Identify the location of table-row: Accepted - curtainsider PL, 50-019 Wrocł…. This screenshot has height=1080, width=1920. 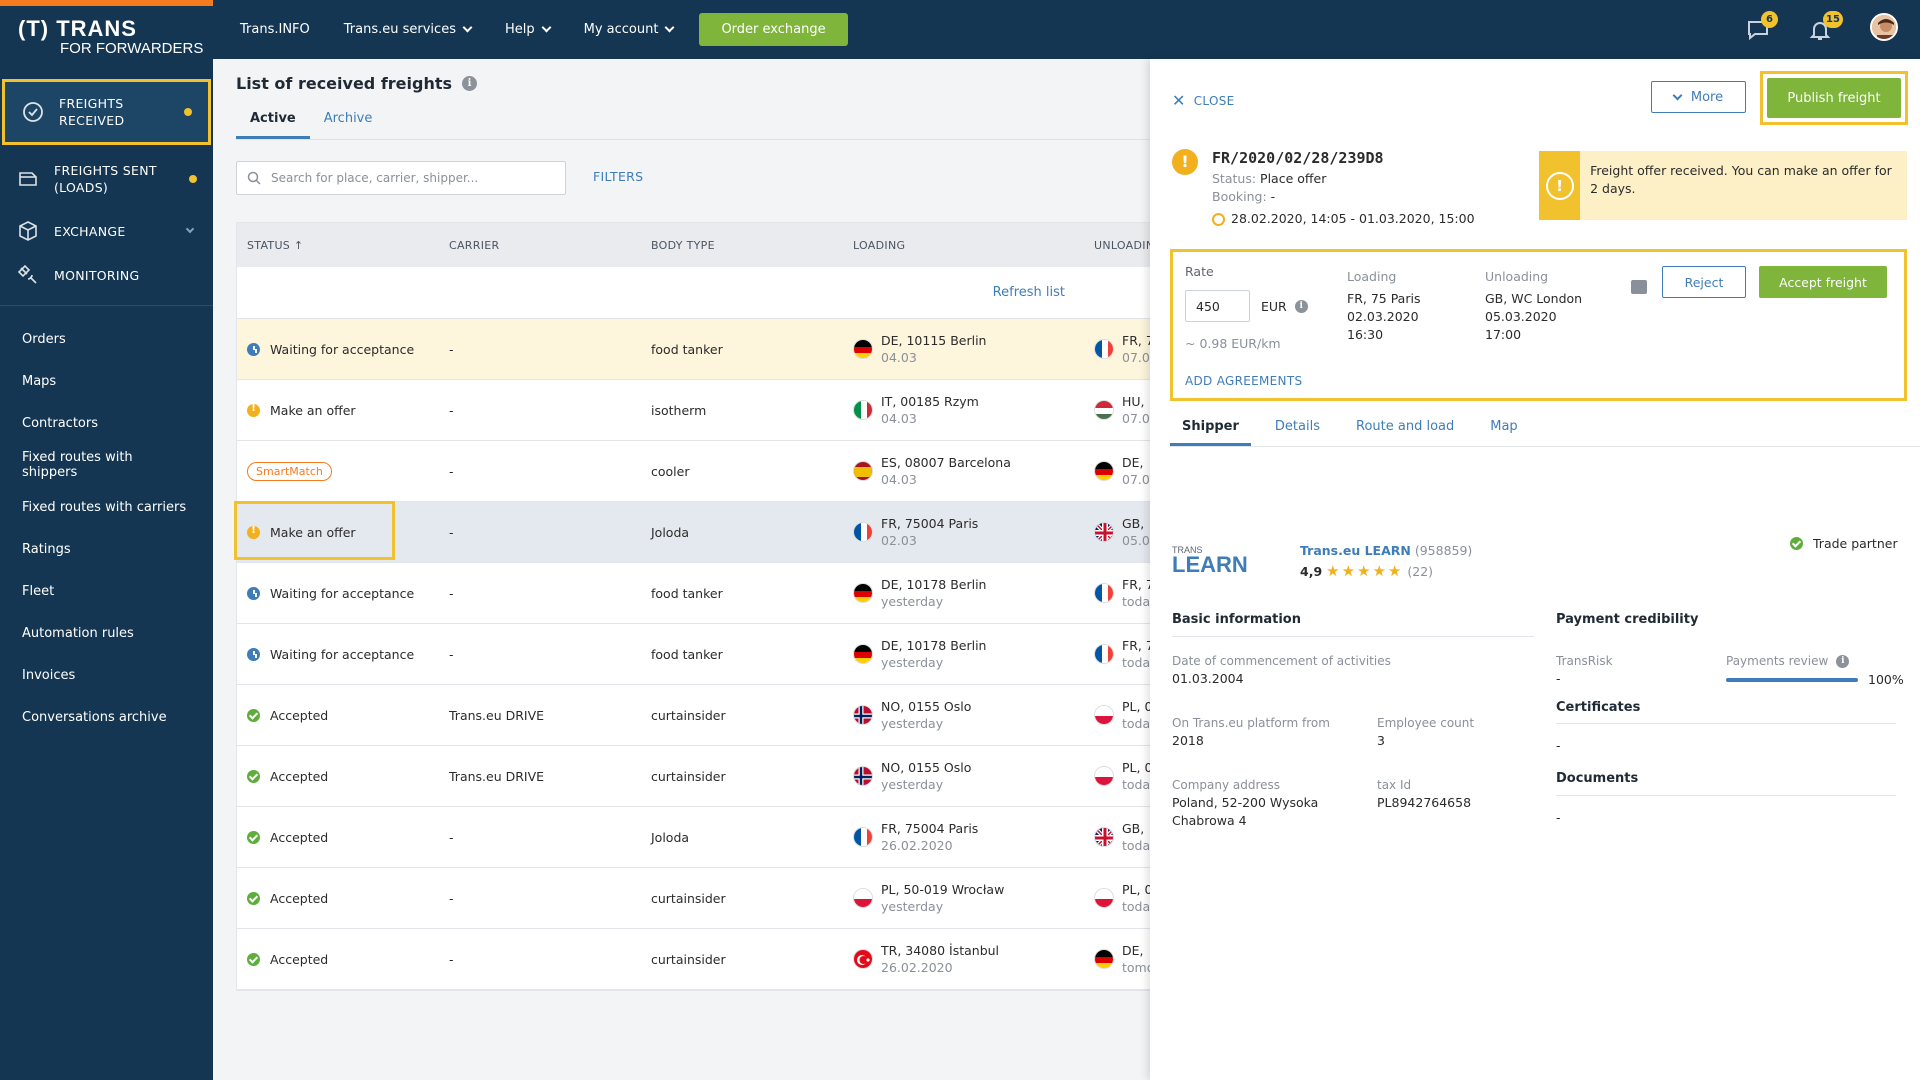
(736, 898).